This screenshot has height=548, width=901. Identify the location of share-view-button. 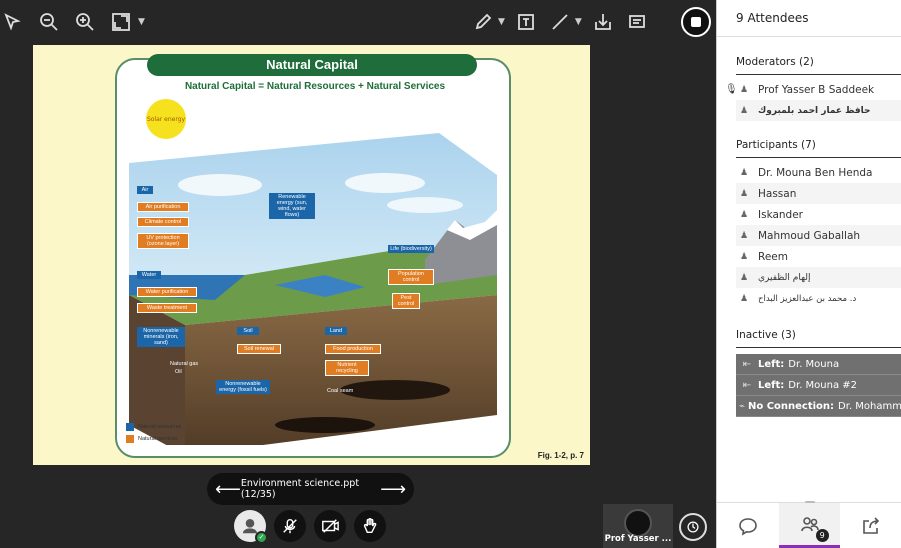
(637, 22).